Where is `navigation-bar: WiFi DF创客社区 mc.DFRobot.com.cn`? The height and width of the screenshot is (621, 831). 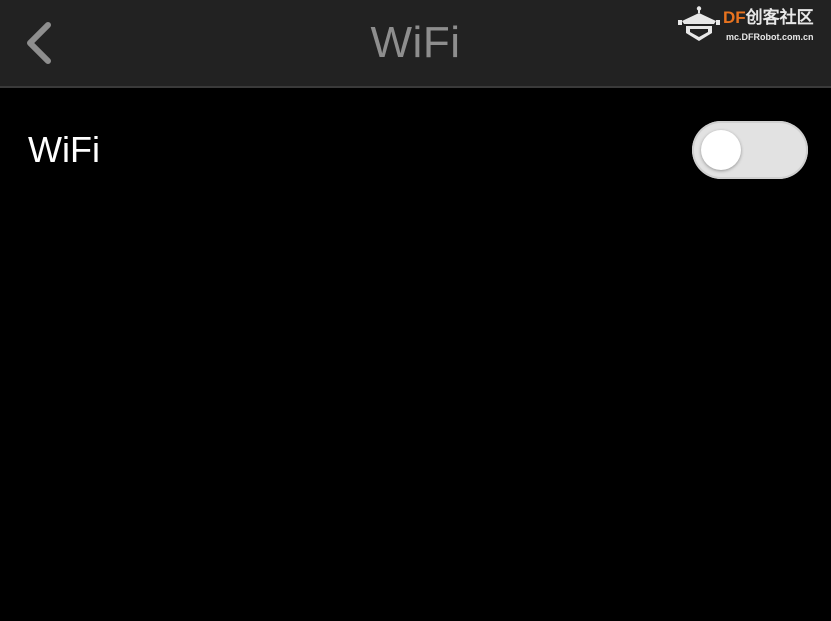 navigation-bar: WiFi DF创客社区 mc.DFRobot.com.cn is located at coordinates (415, 44).